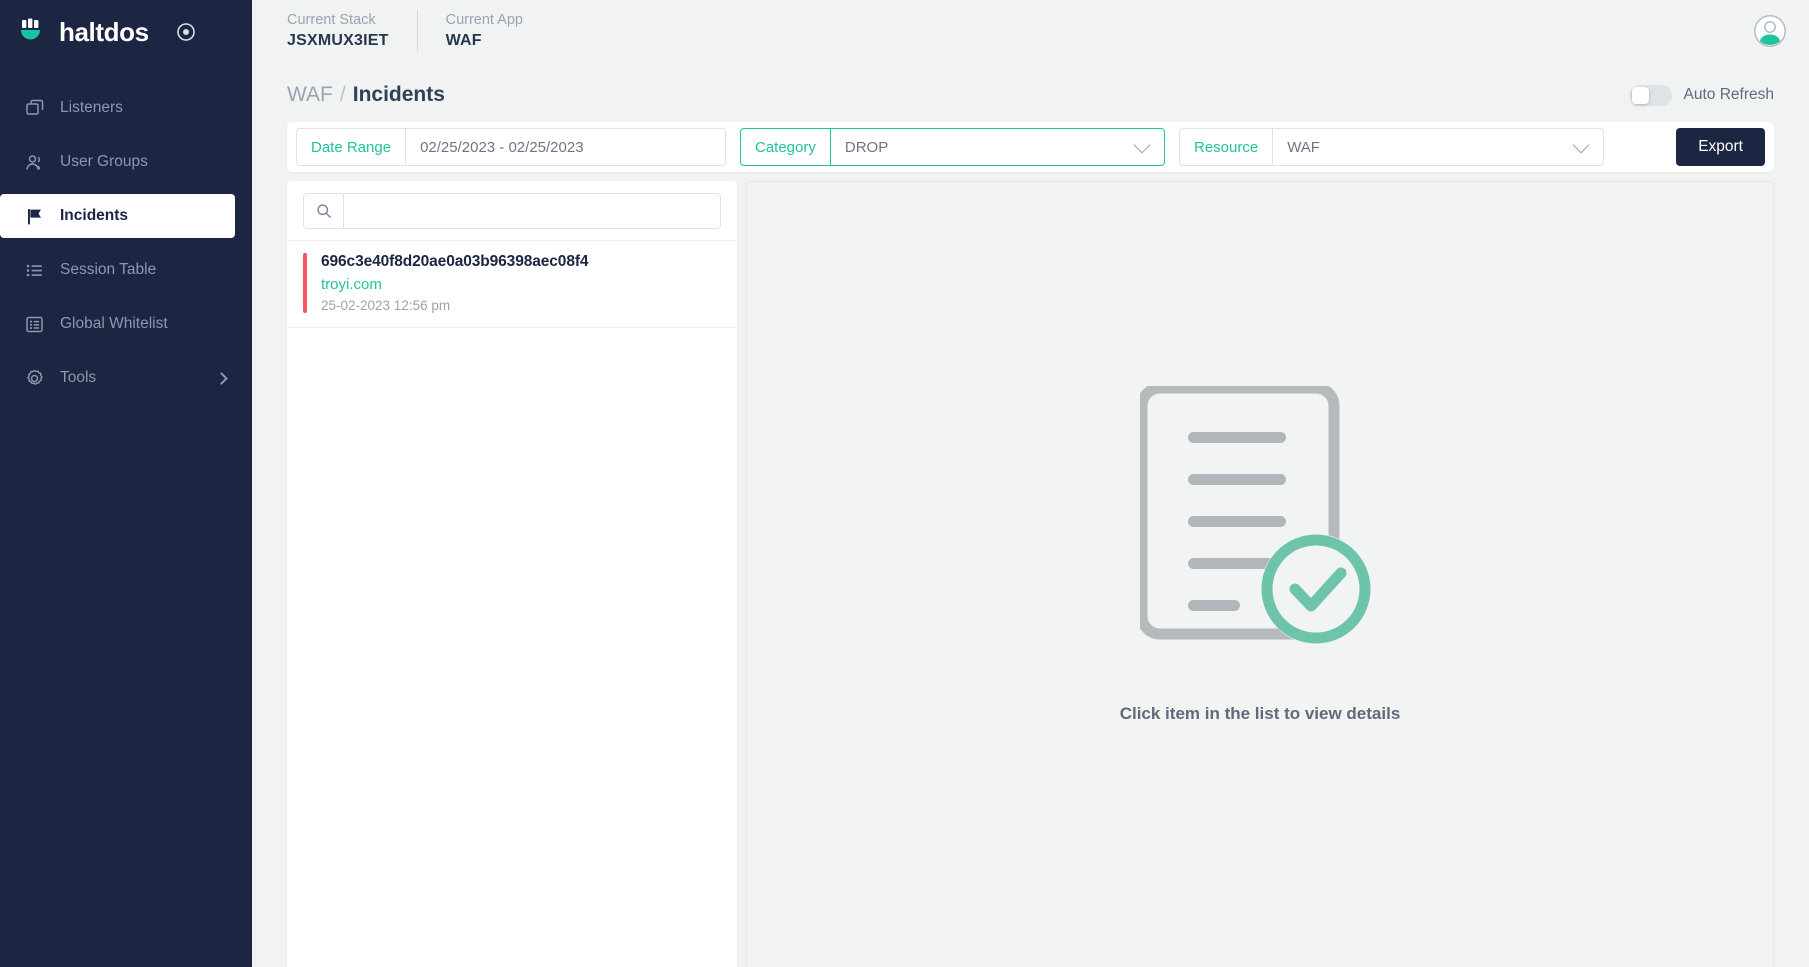 Image resolution: width=1809 pixels, height=967 pixels. I want to click on avatar, so click(1770, 31).